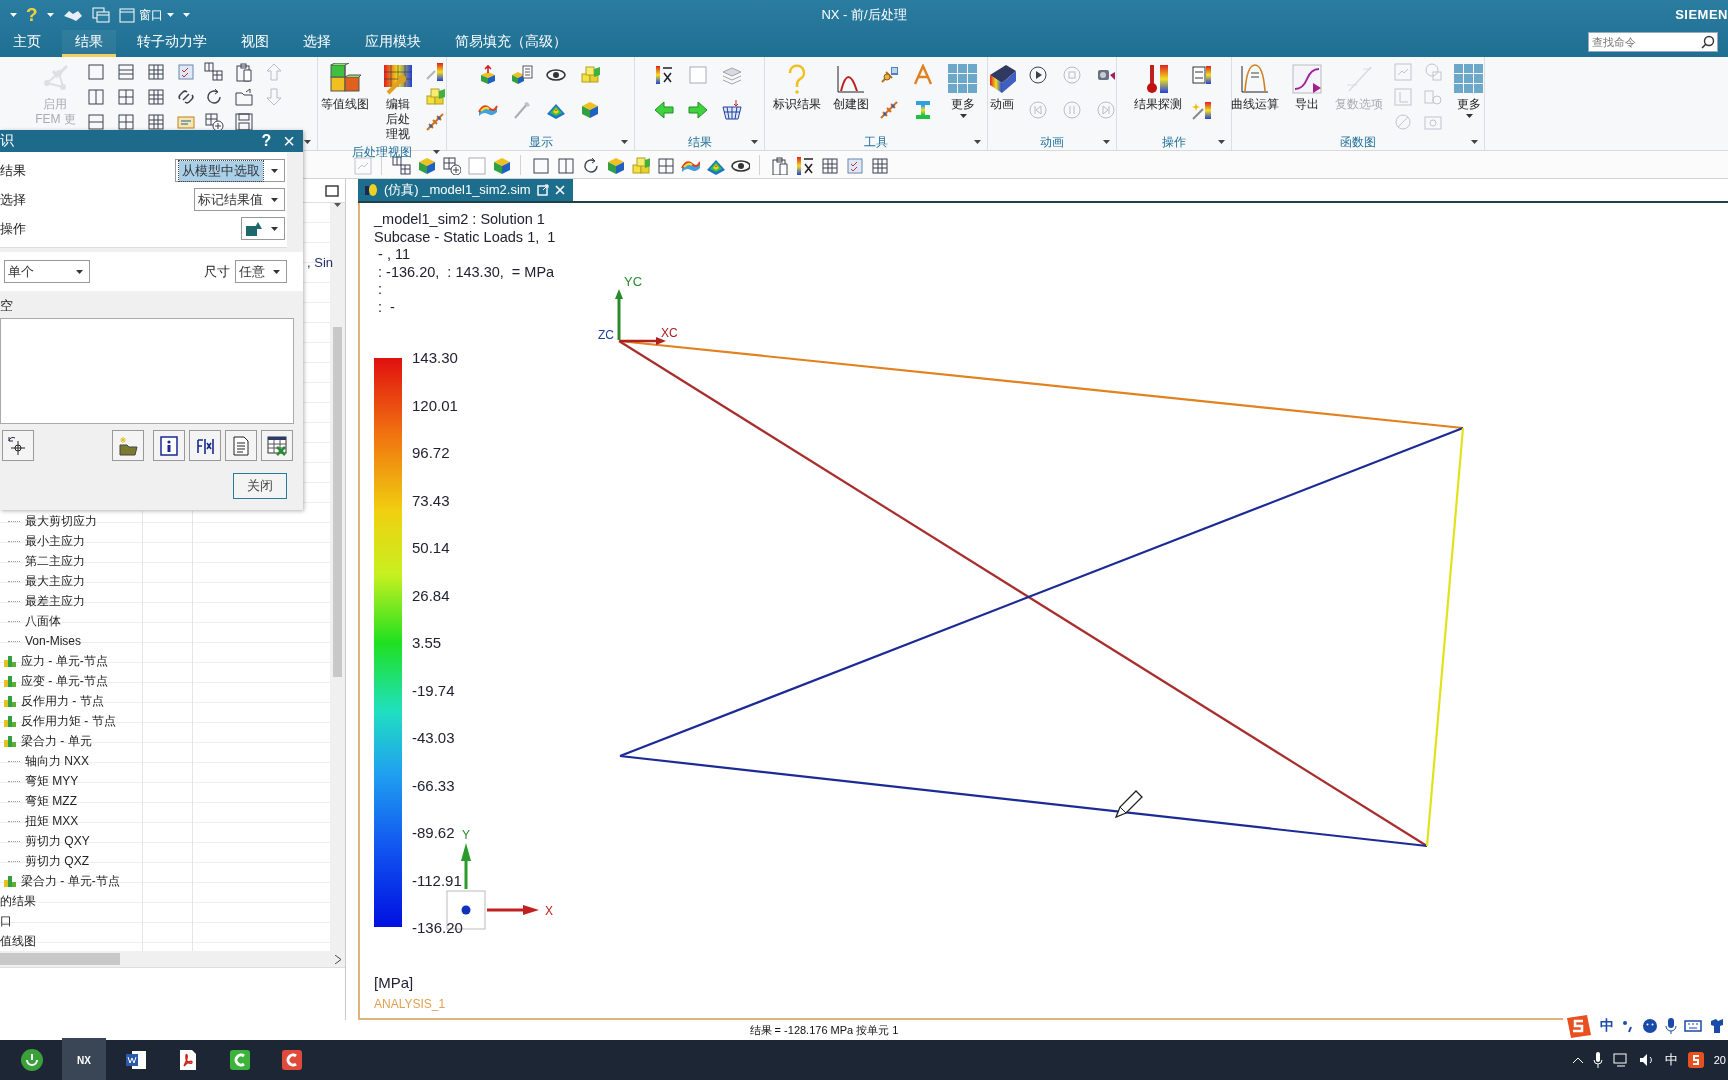  Describe the element at coordinates (165, 781) in the screenshot. I see `tree-row: 弯矩 MYY` at that location.